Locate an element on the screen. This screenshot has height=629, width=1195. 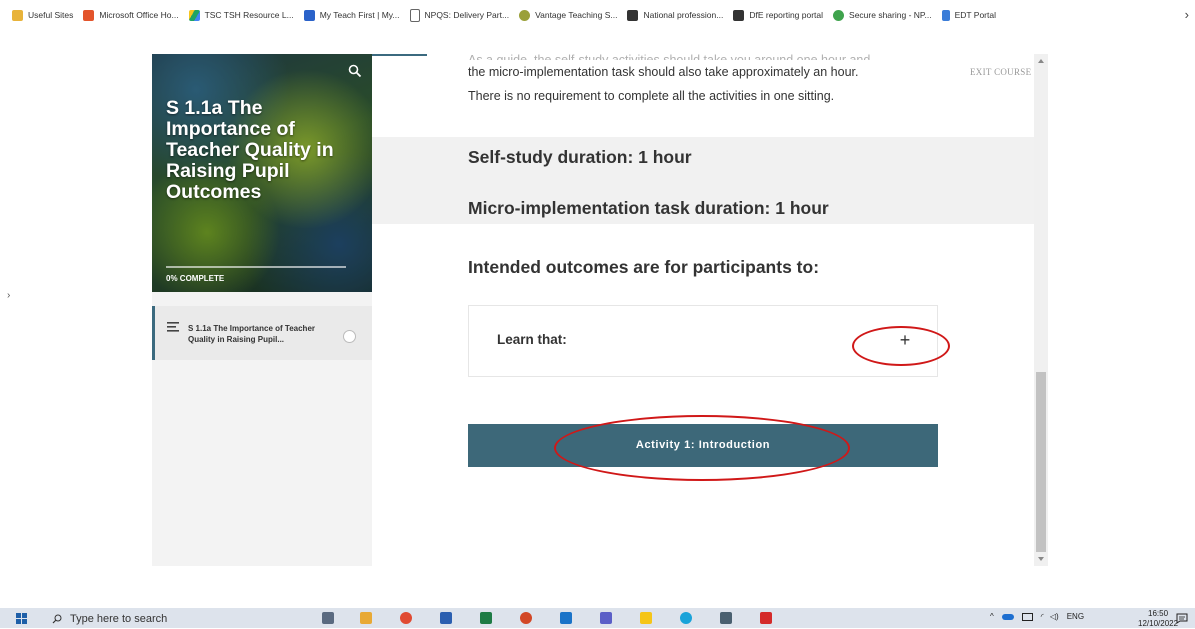
scrollbar-thumb is located at coordinates (1041, 462).